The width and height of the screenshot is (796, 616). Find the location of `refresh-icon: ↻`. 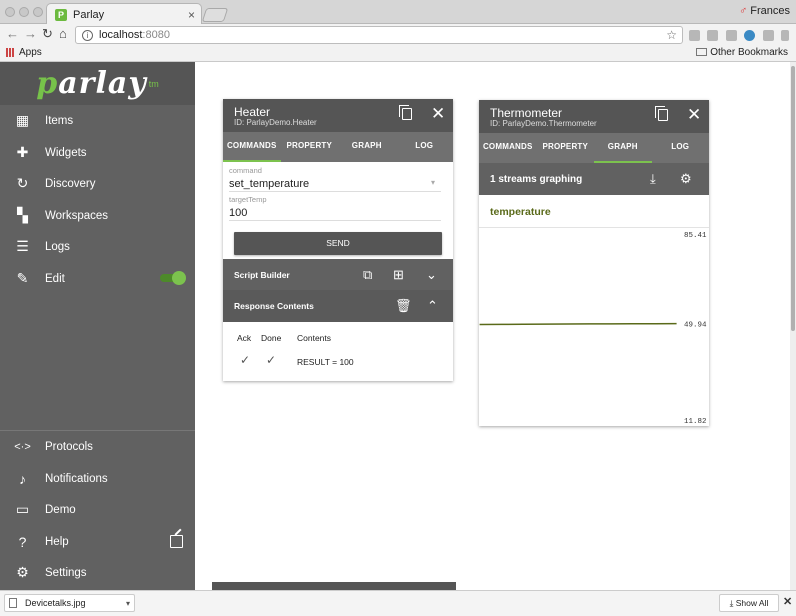

refresh-icon: ↻ is located at coordinates (22, 183).